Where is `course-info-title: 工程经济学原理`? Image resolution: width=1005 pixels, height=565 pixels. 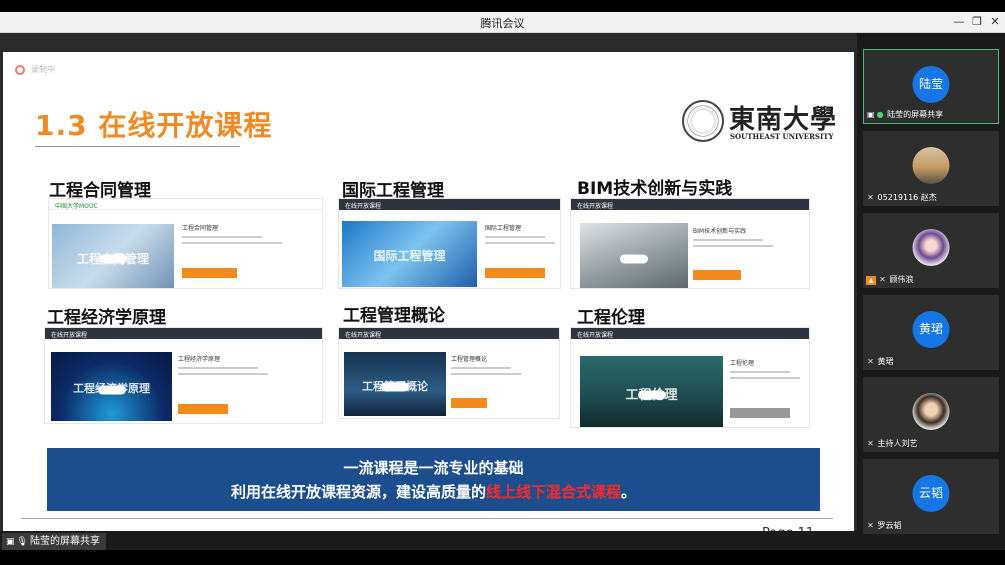 course-info-title: 工程经济学原理 is located at coordinates (199, 359).